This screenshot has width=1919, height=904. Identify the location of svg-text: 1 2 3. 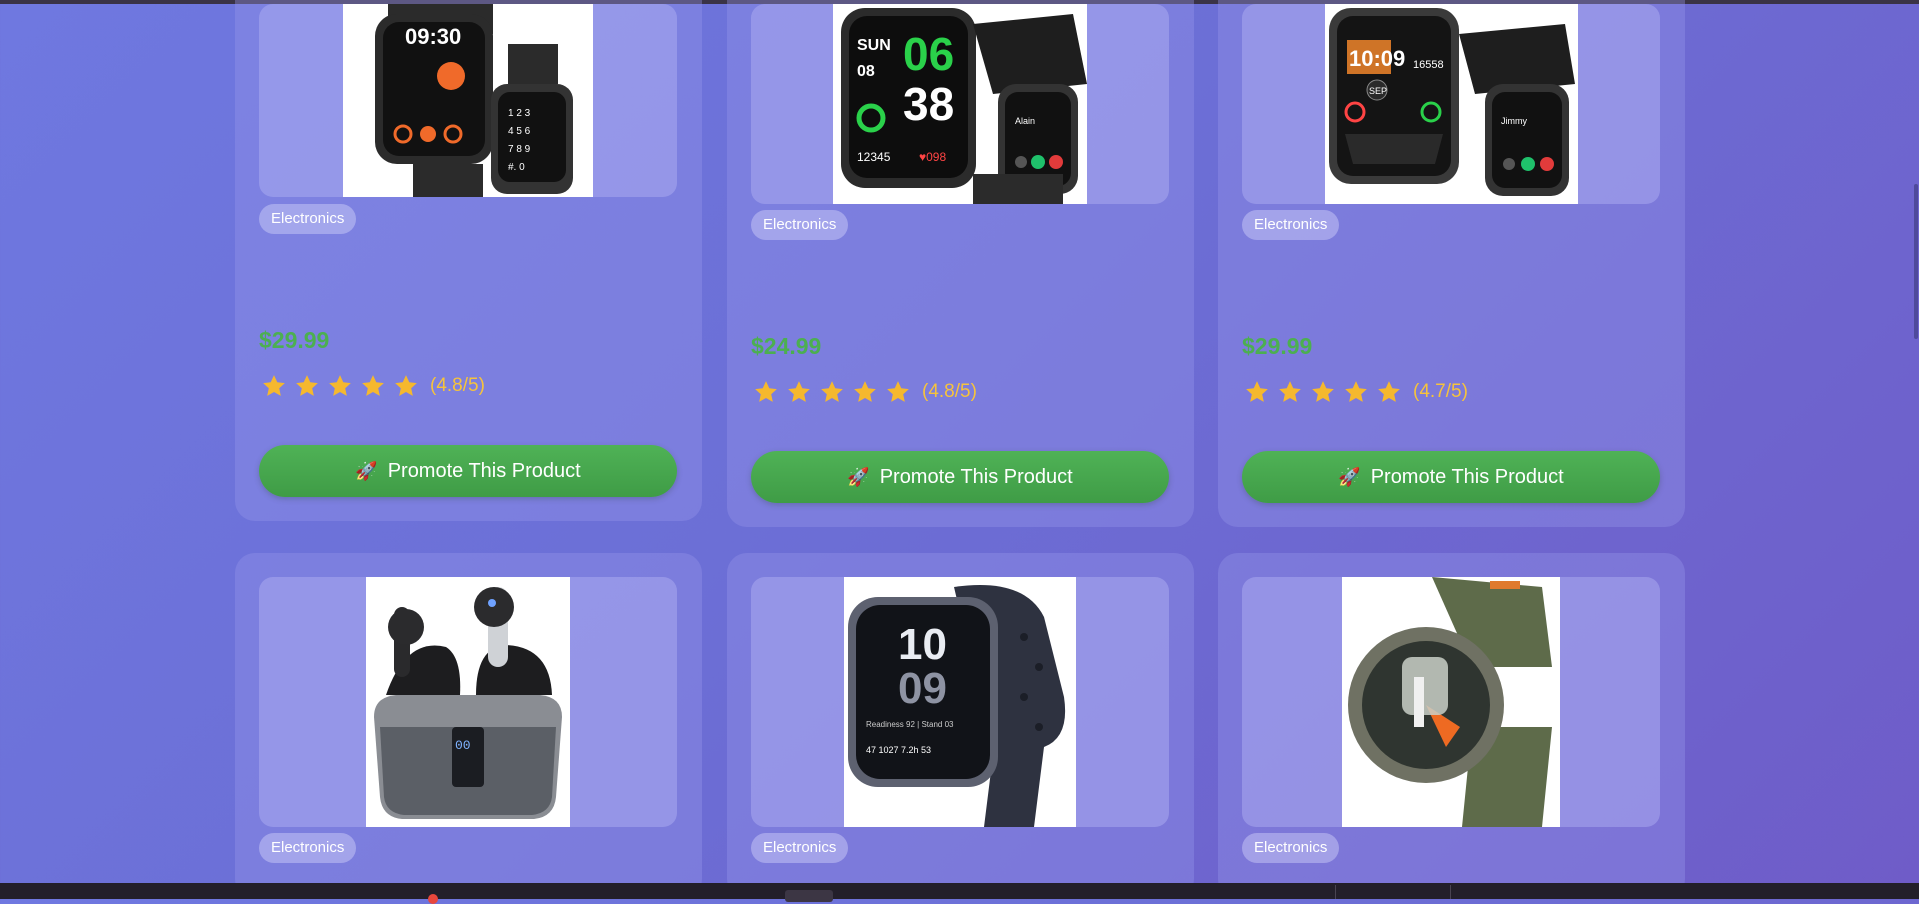
(519, 113).